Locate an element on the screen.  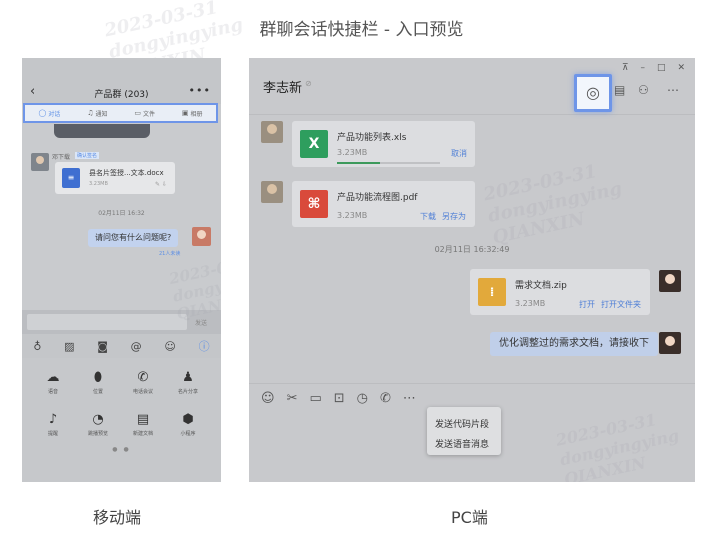
open-button: 打开 is located at coordinates (587, 304).